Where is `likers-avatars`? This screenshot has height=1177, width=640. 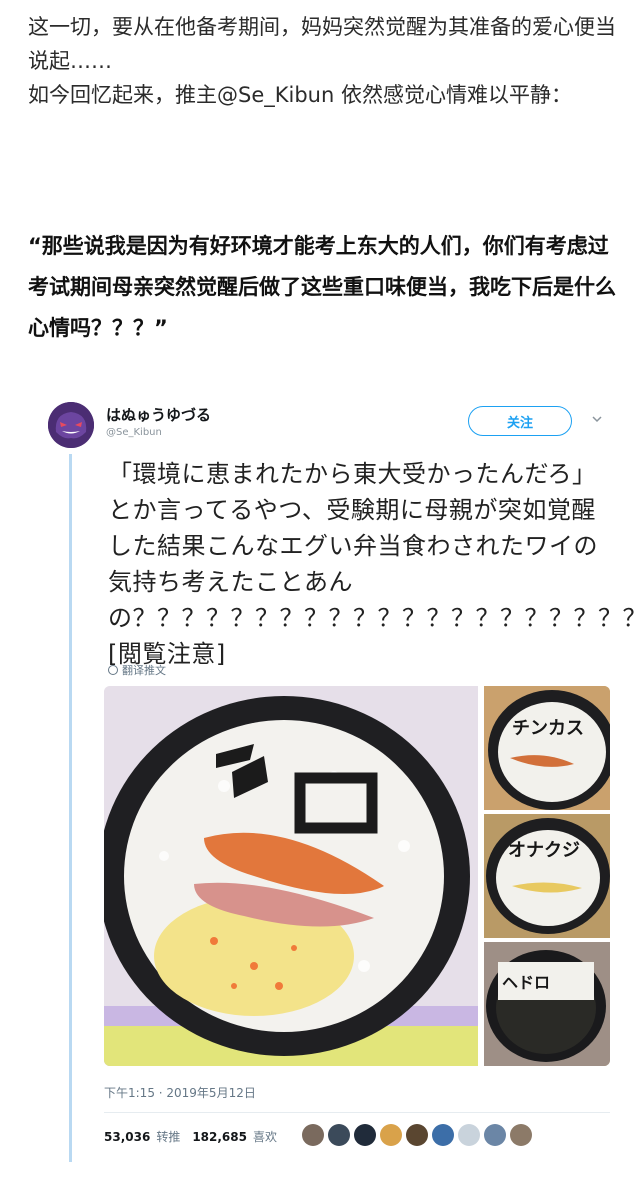 likers-avatars is located at coordinates (417, 1135).